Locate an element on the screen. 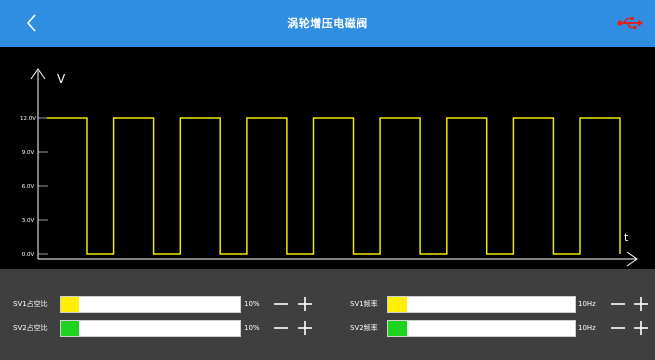 The image size is (655, 360). y-tick-label: 3.0V is located at coordinates (28, 221).